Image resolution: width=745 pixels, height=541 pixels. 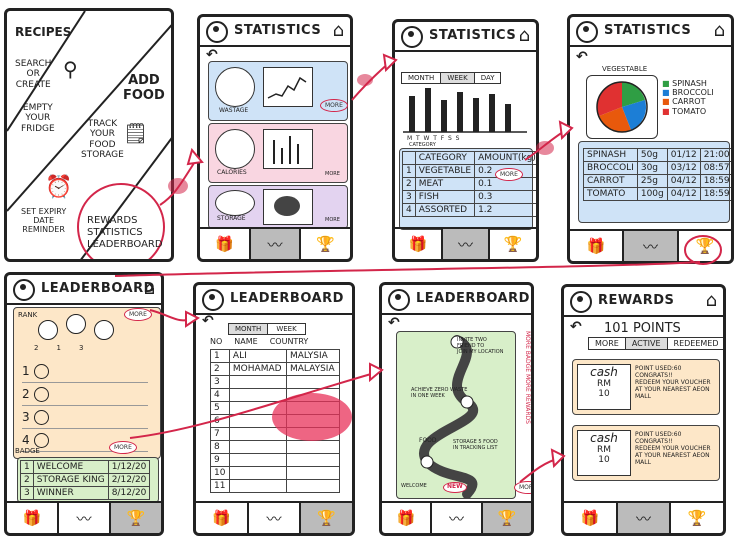 What do you see at coordinates (505, 158) in the screenshot?
I see `col-amount: AMOUNT(kg)` at bounding box center [505, 158].